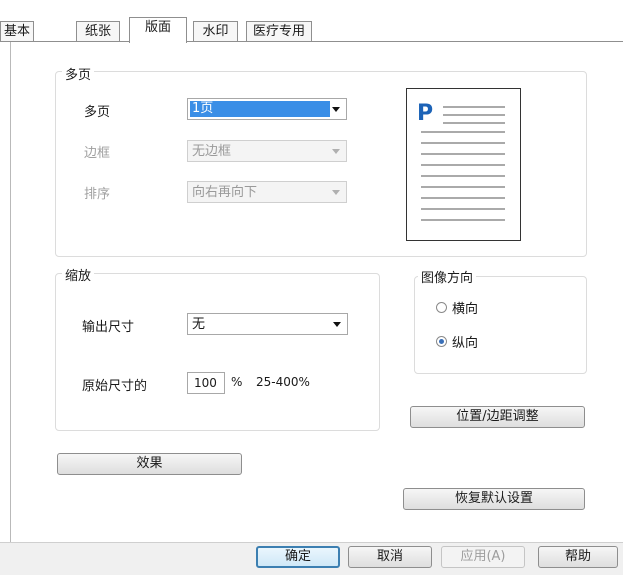 The image size is (623, 575). I want to click on page-preview: P, so click(463, 164).